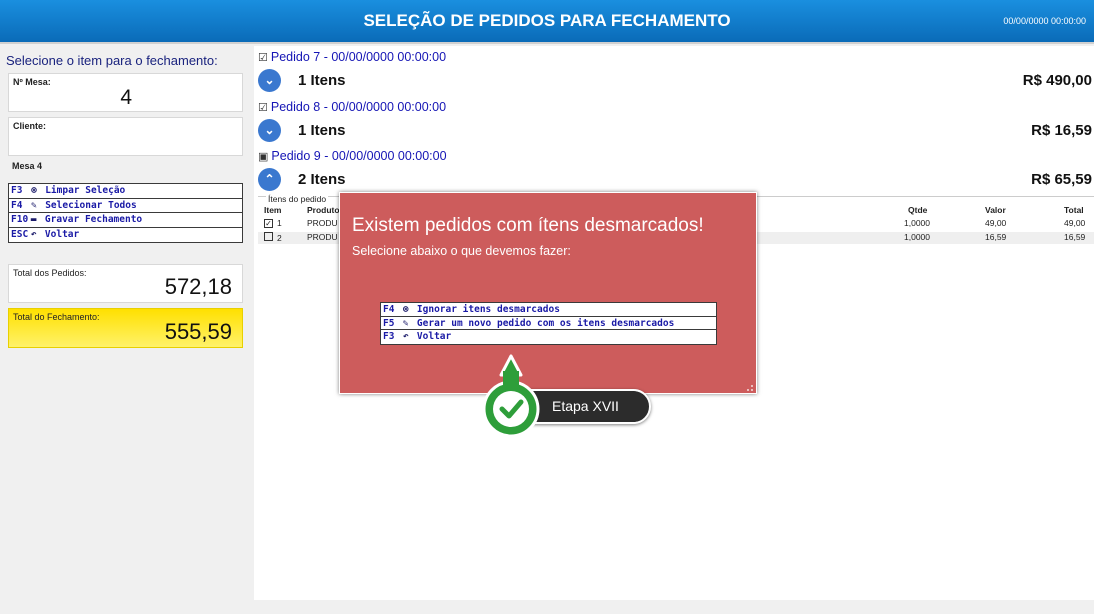  Describe the element at coordinates (273, 210) in the screenshot. I see `col-item: Item` at that location.